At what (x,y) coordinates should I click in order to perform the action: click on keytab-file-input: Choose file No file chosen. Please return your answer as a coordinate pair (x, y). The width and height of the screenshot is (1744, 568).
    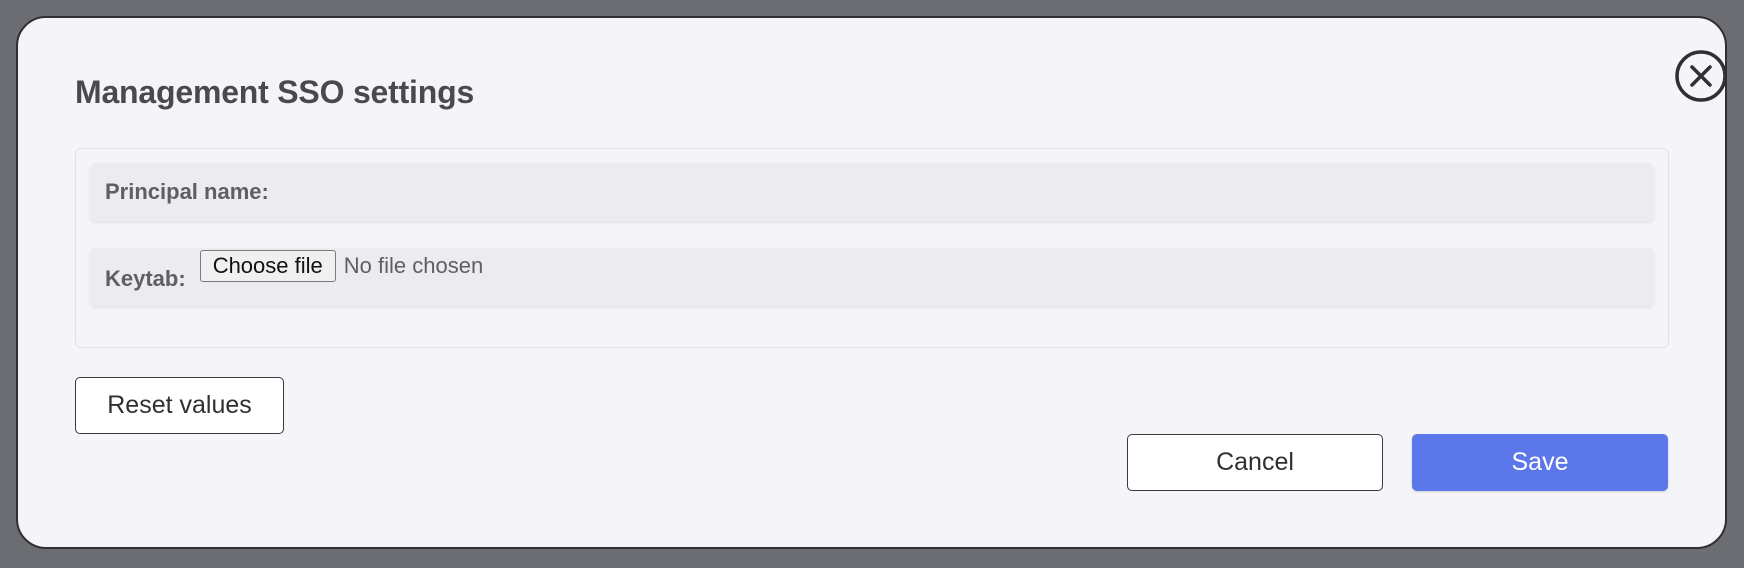
    Looking at the image, I should click on (341, 266).